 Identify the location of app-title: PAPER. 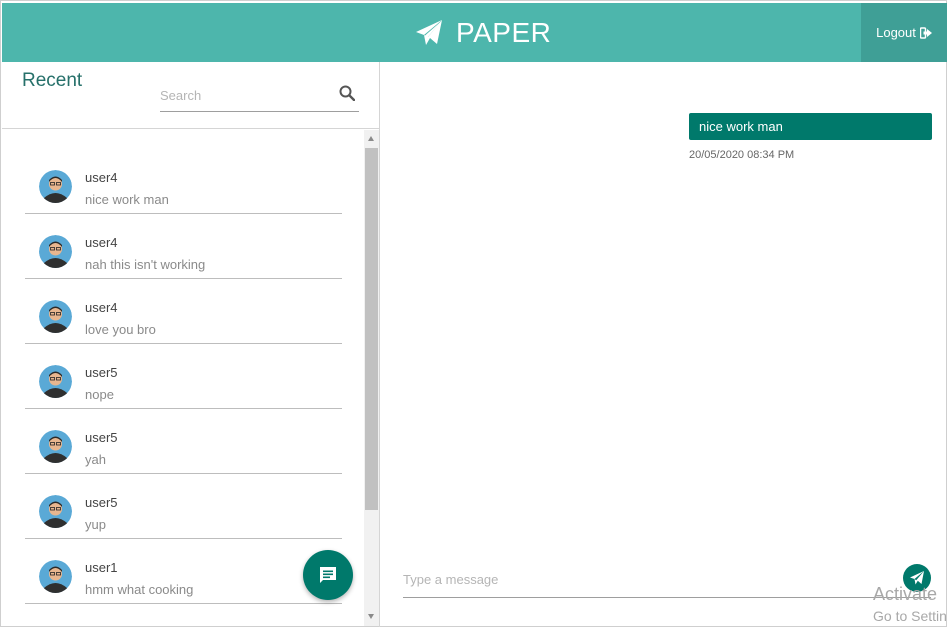
(504, 32).